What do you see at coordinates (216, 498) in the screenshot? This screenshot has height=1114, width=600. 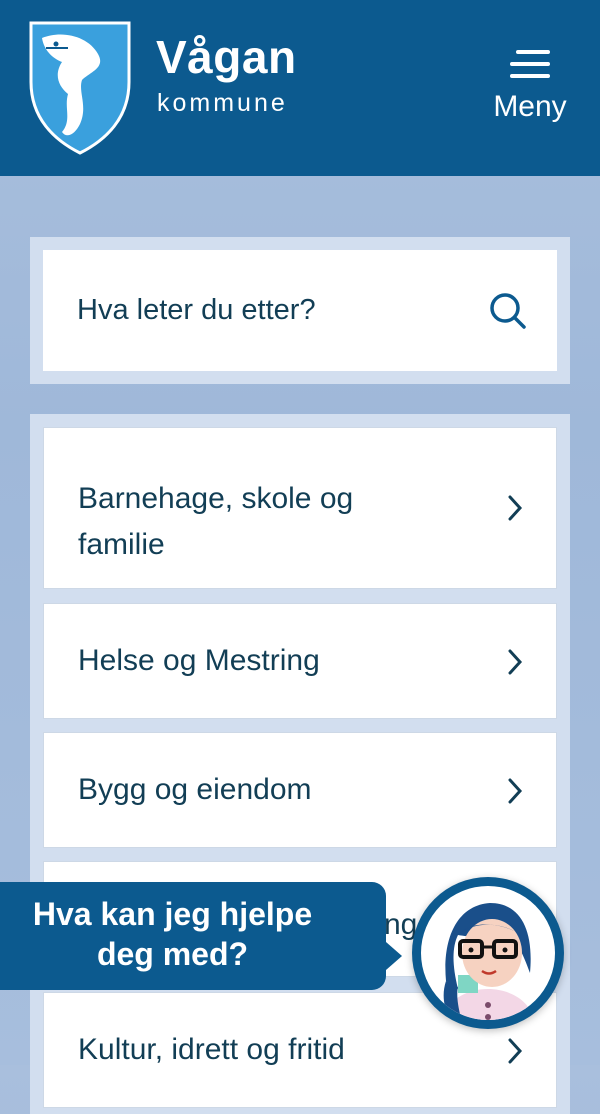 I see `nav-item-label: Barnehage, skole og` at bounding box center [216, 498].